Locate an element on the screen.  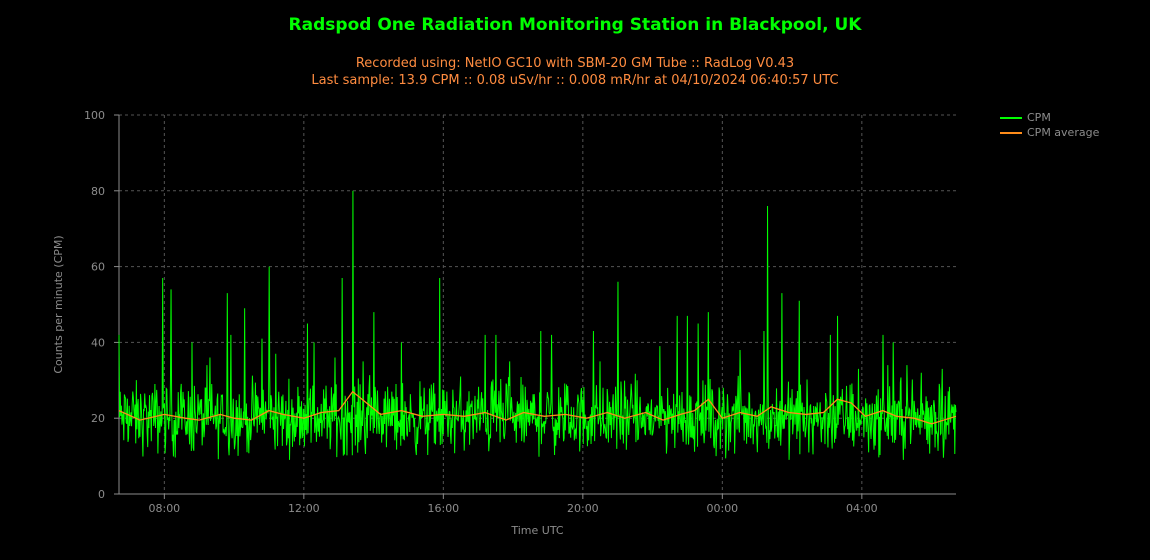
legend: CPM CPM average is located at coordinates (1049, 125).